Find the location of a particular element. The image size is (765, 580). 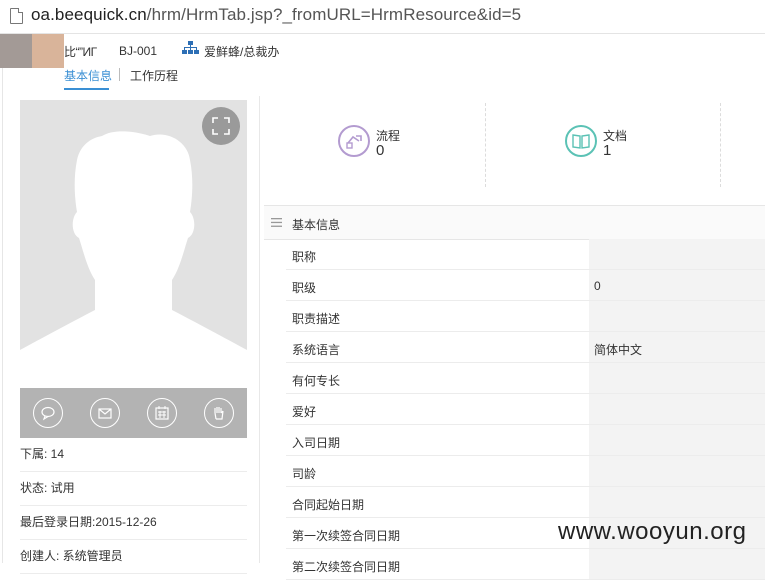

field-row: 职称 is located at coordinates (525, 254).